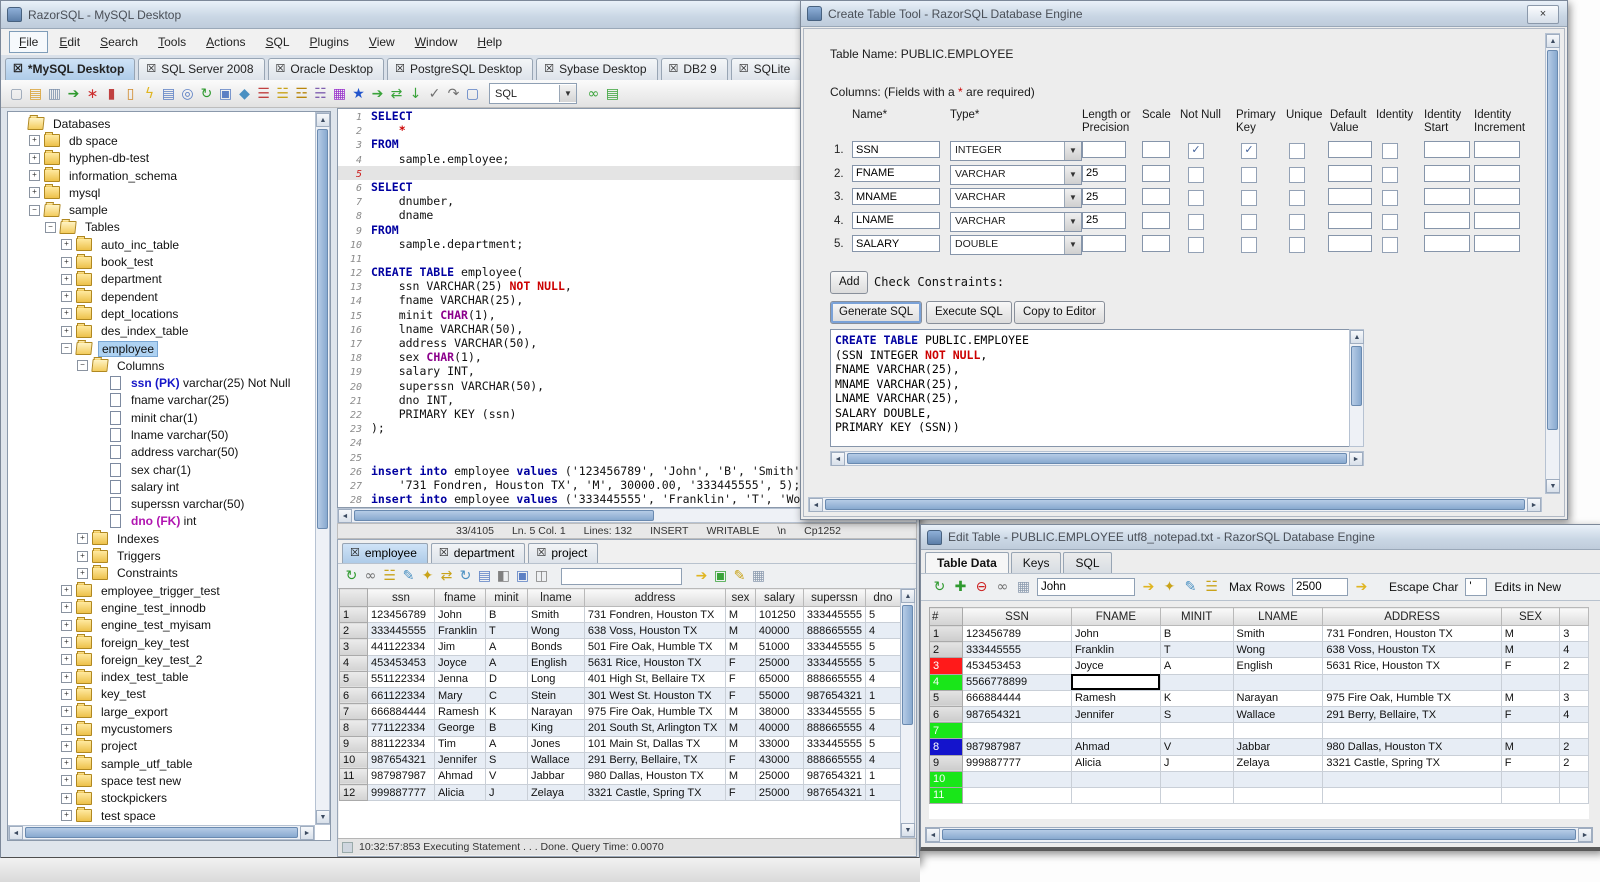 Image resolution: width=1600 pixels, height=882 pixels. I want to click on tree-item-test-space: + test space, so click(161, 815).